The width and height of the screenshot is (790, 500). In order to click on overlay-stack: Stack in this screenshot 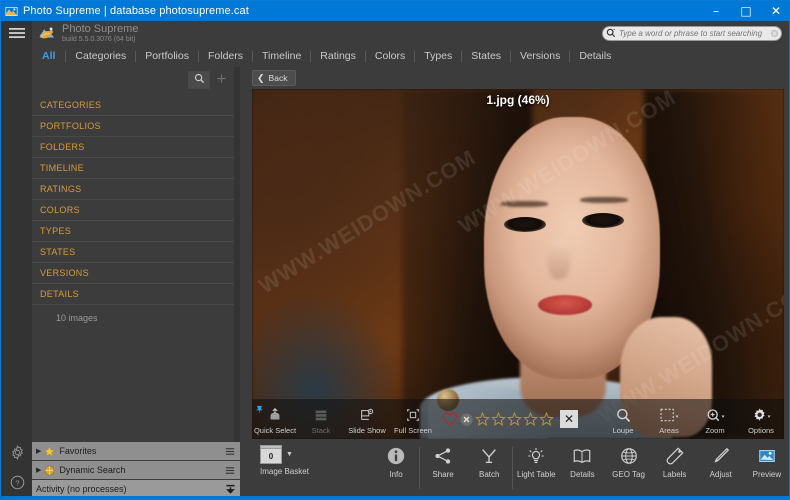, I will do `click(321, 419)`.